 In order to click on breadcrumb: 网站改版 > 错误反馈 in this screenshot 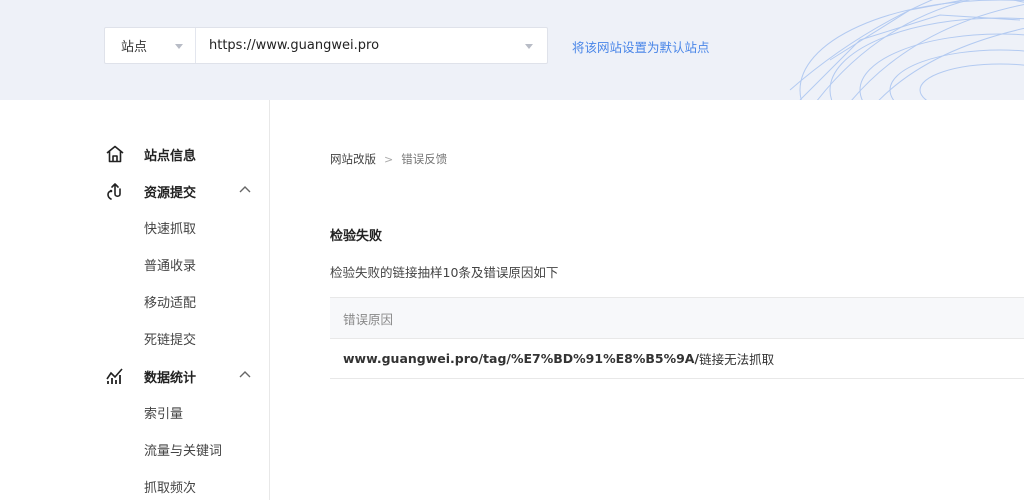, I will do `click(388, 159)`.